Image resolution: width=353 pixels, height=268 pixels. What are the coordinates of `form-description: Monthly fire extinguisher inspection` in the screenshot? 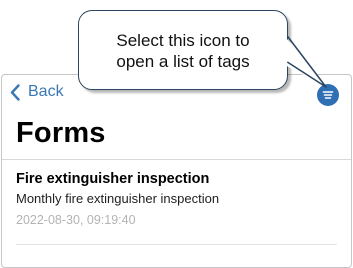 It's located at (118, 198).